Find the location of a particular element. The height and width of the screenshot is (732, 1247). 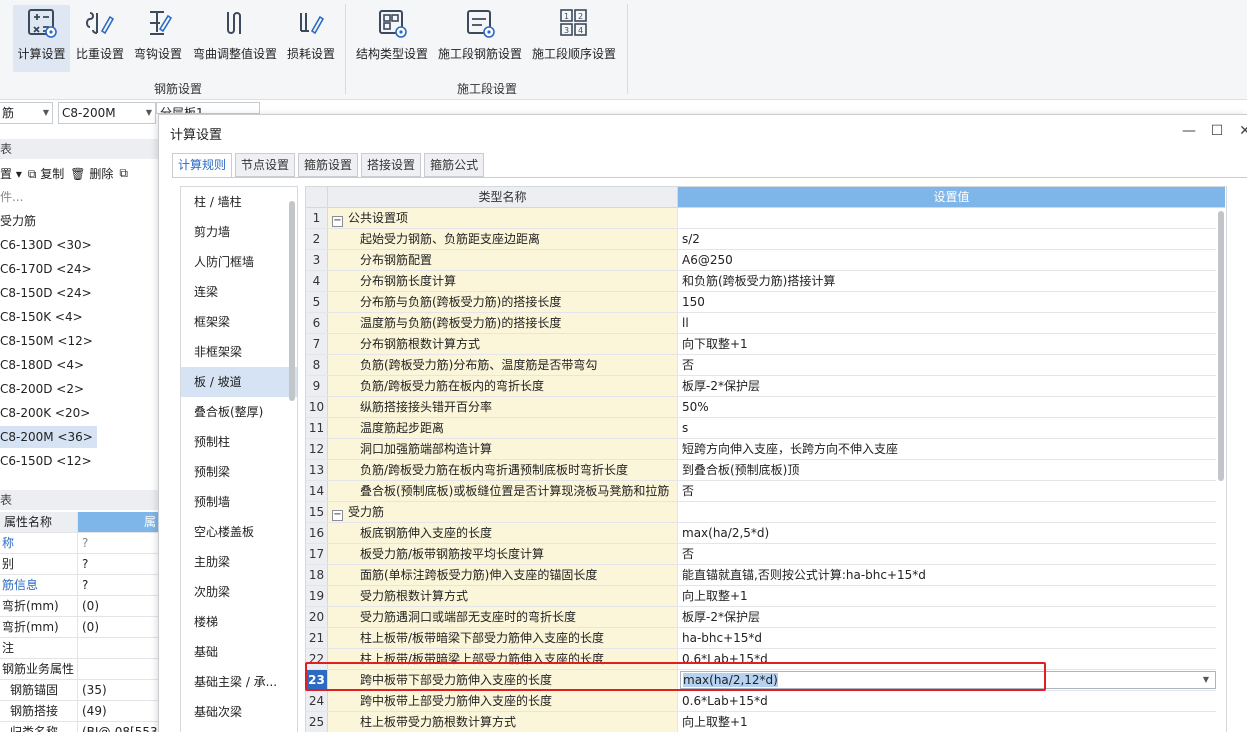

grid-scrollbar is located at coordinates (1221, 346).